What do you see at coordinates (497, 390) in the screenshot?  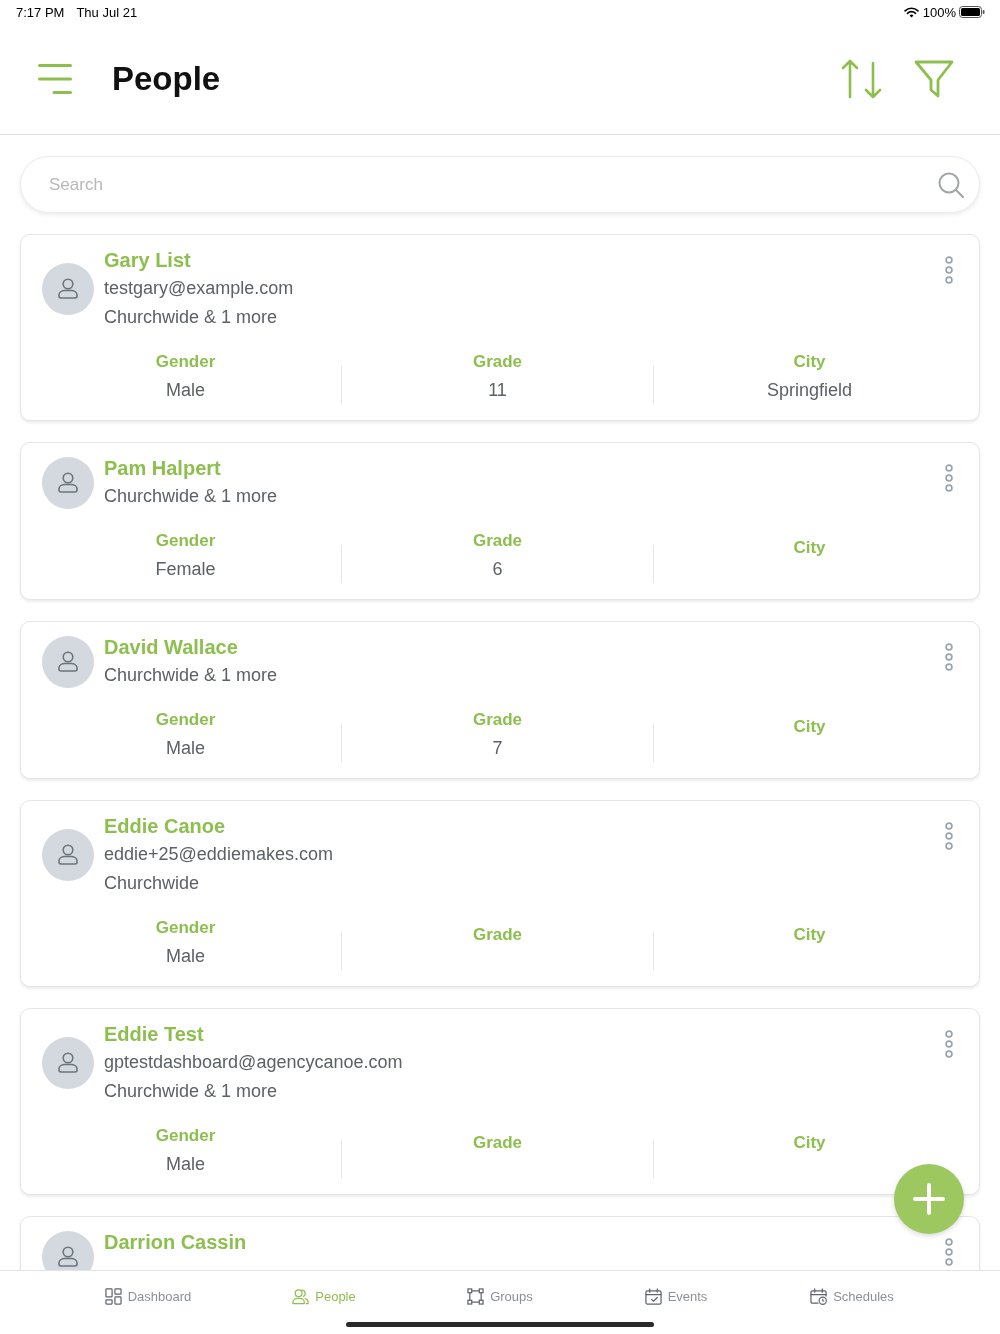 I see `field-value: 11` at bounding box center [497, 390].